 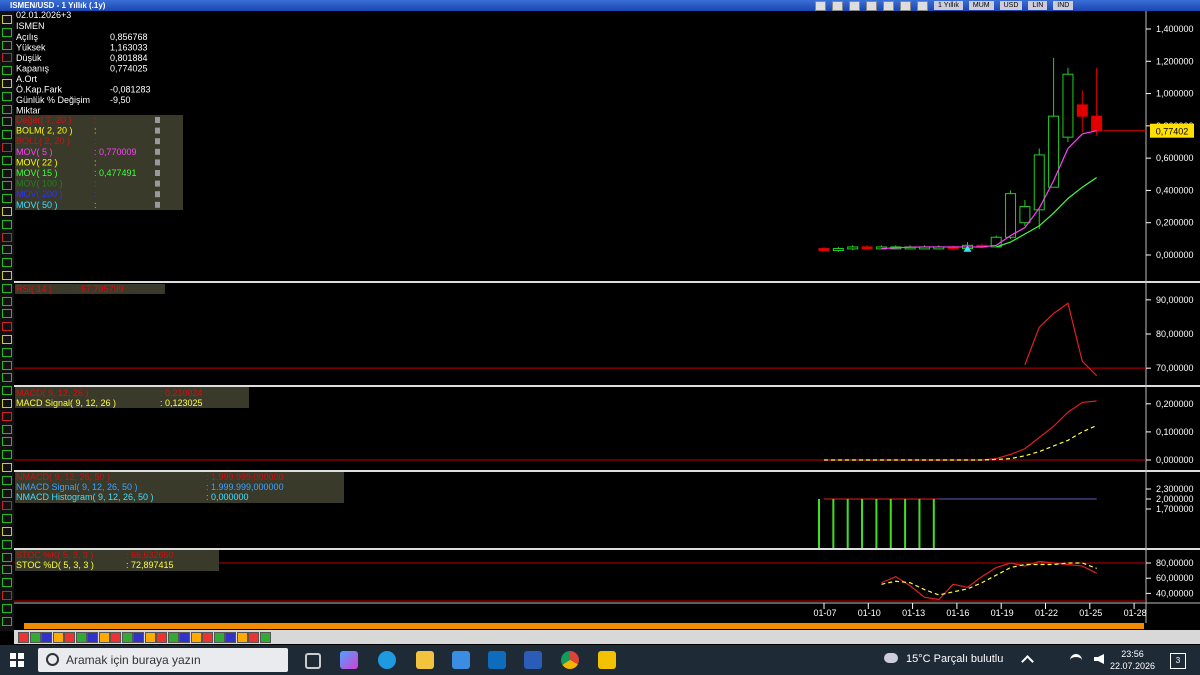 What do you see at coordinates (1027, 661) in the screenshot?
I see `chevron-up-icon` at bounding box center [1027, 661].